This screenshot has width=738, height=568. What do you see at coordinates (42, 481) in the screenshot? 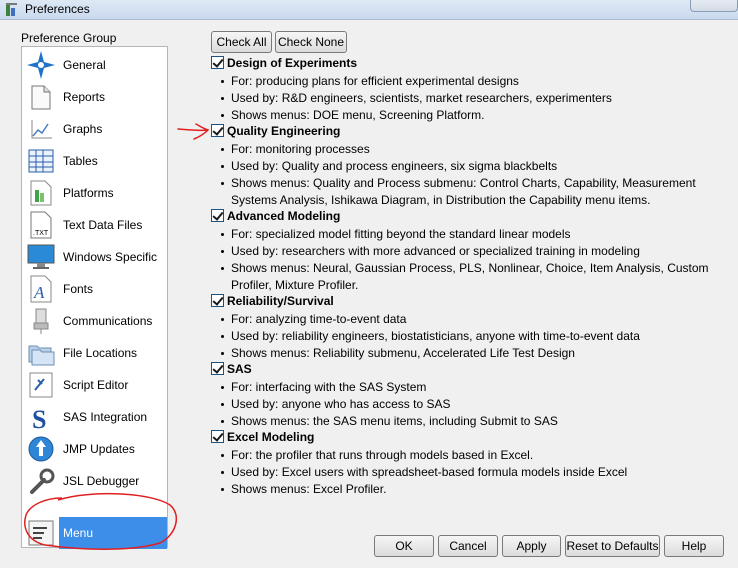
I see `wrench-icon` at bounding box center [42, 481].